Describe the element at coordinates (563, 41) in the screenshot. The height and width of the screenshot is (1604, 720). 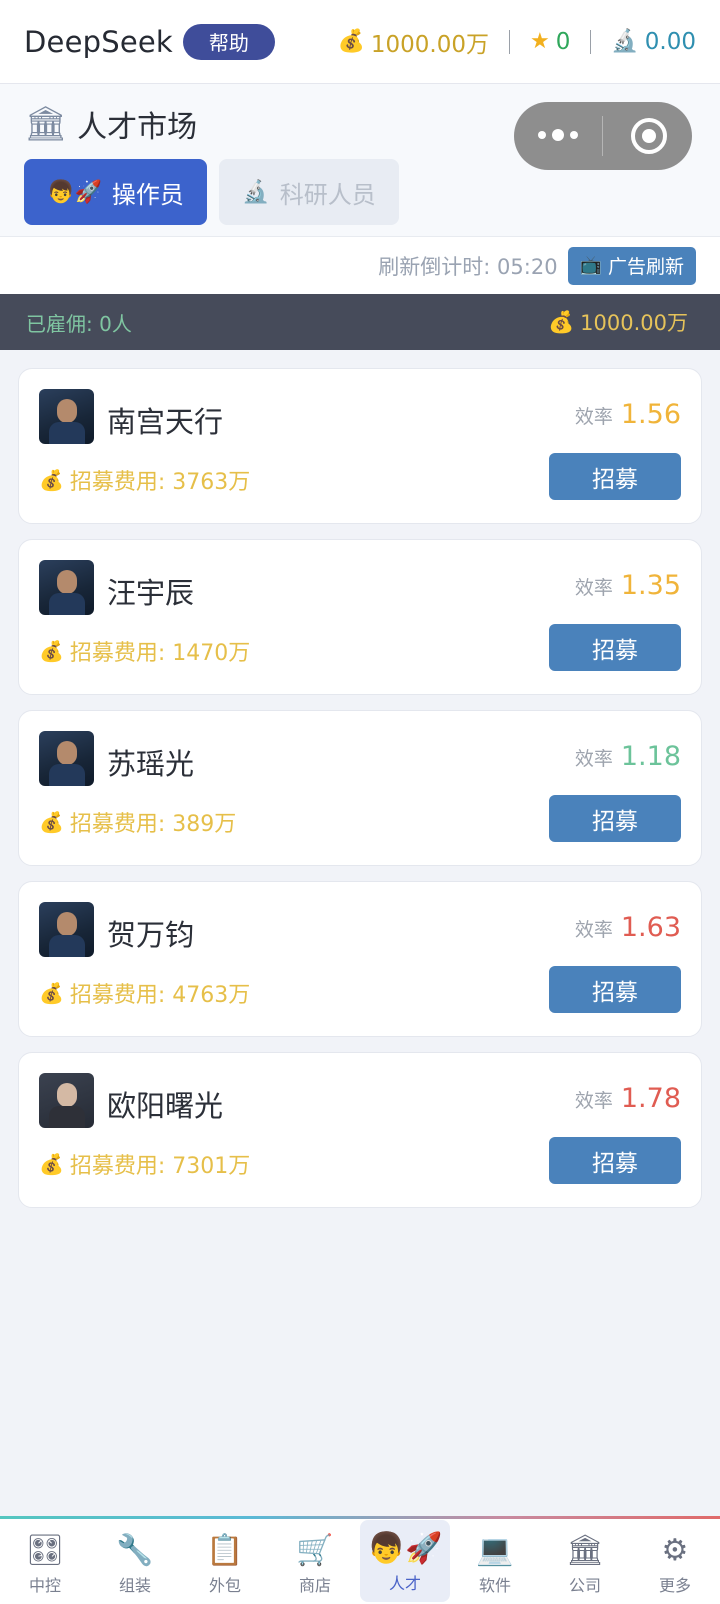
I see `star-value: 0` at that location.